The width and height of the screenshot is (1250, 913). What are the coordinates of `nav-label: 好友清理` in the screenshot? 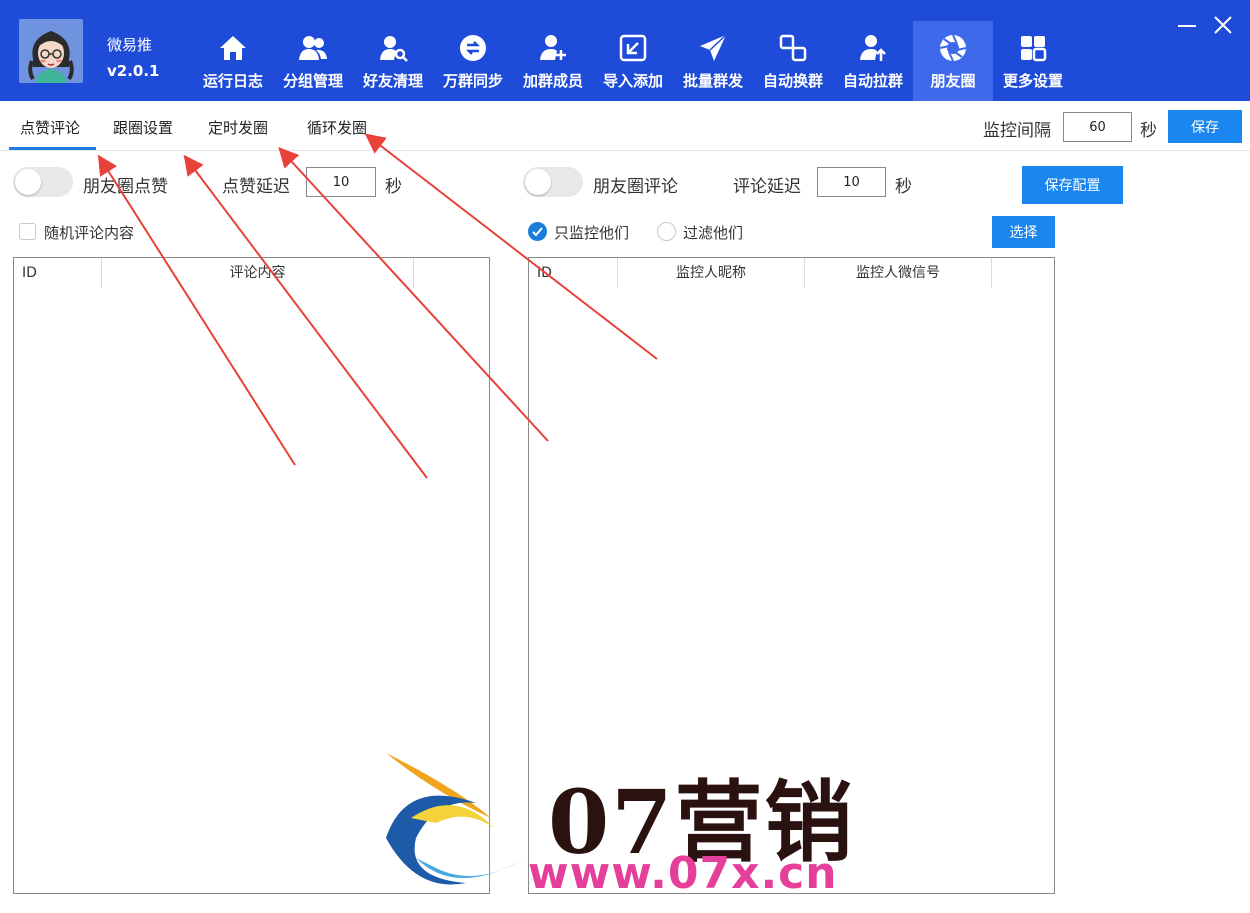 It's located at (392, 81).